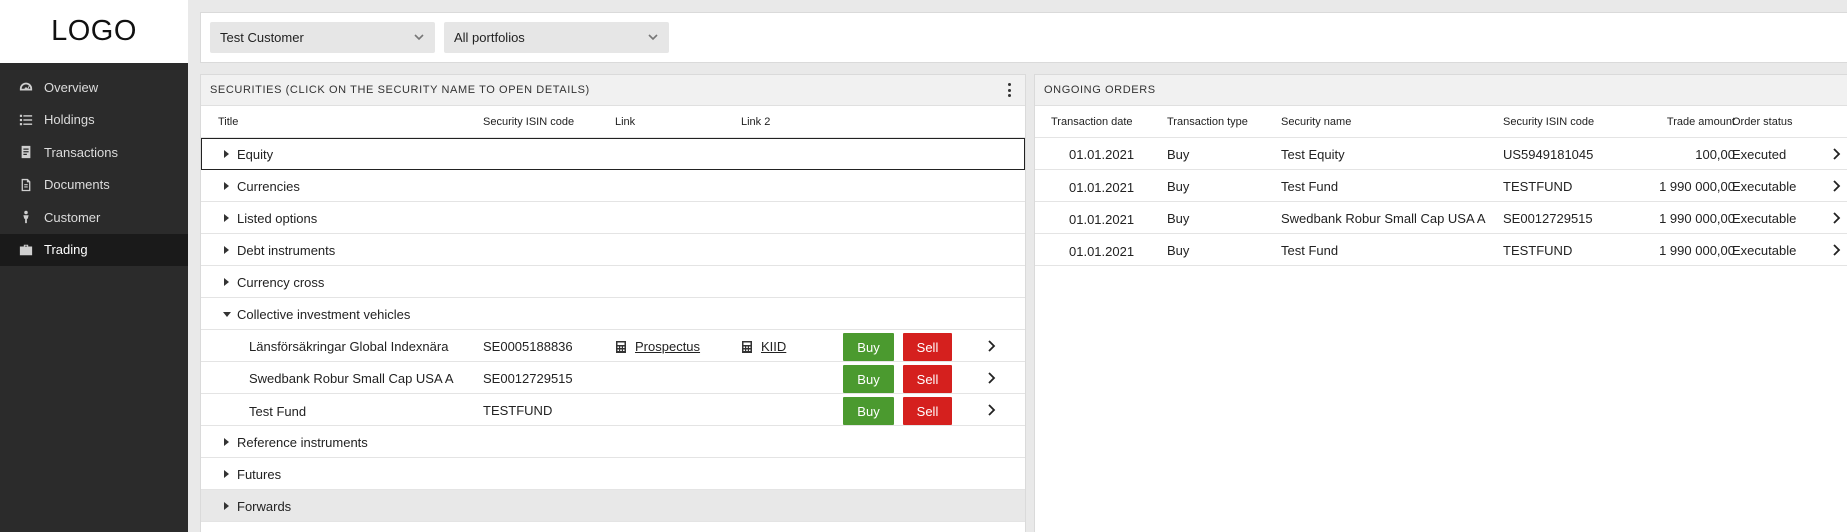  What do you see at coordinates (1715, 154) in the screenshot?
I see `order-amount: 100,00` at bounding box center [1715, 154].